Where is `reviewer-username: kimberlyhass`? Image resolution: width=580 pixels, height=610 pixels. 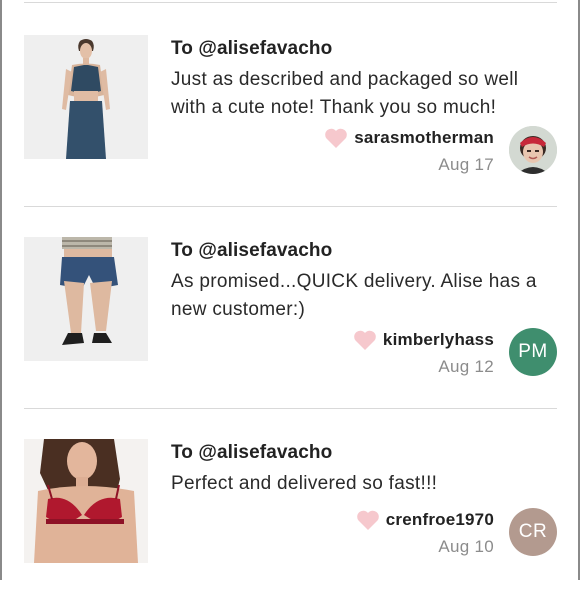
reviewer-username: kimberlyhass is located at coordinates (438, 340).